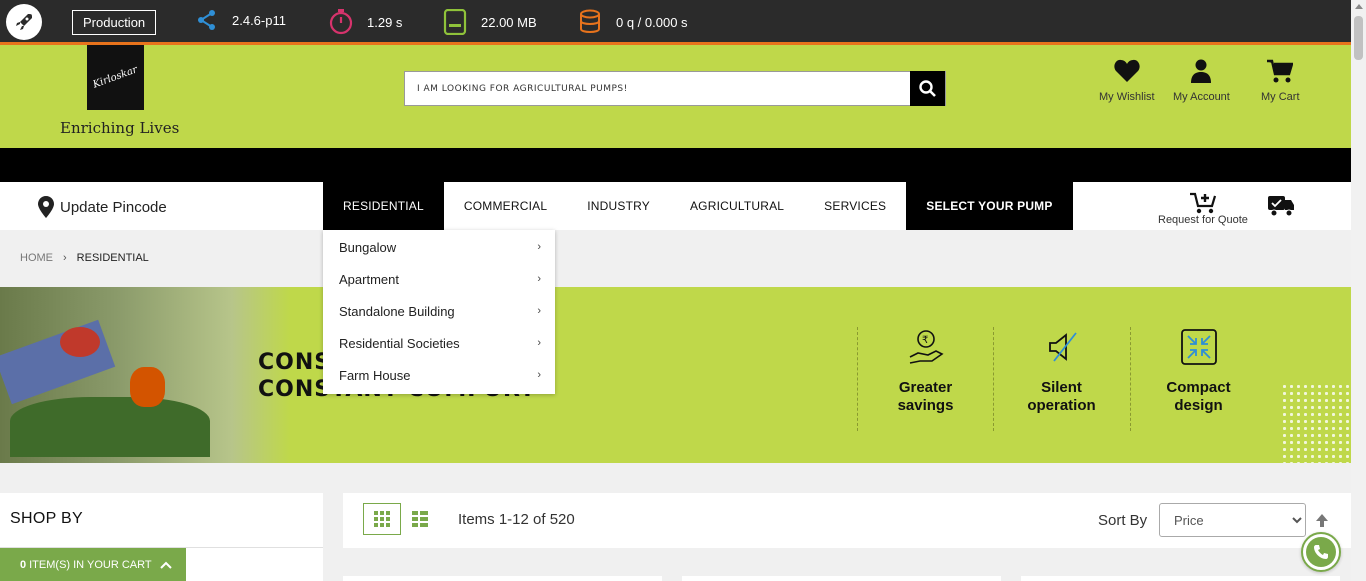 This screenshot has height=581, width=1366. What do you see at coordinates (259, 20) in the screenshot?
I see `version-text: 2.4.6-p11` at bounding box center [259, 20].